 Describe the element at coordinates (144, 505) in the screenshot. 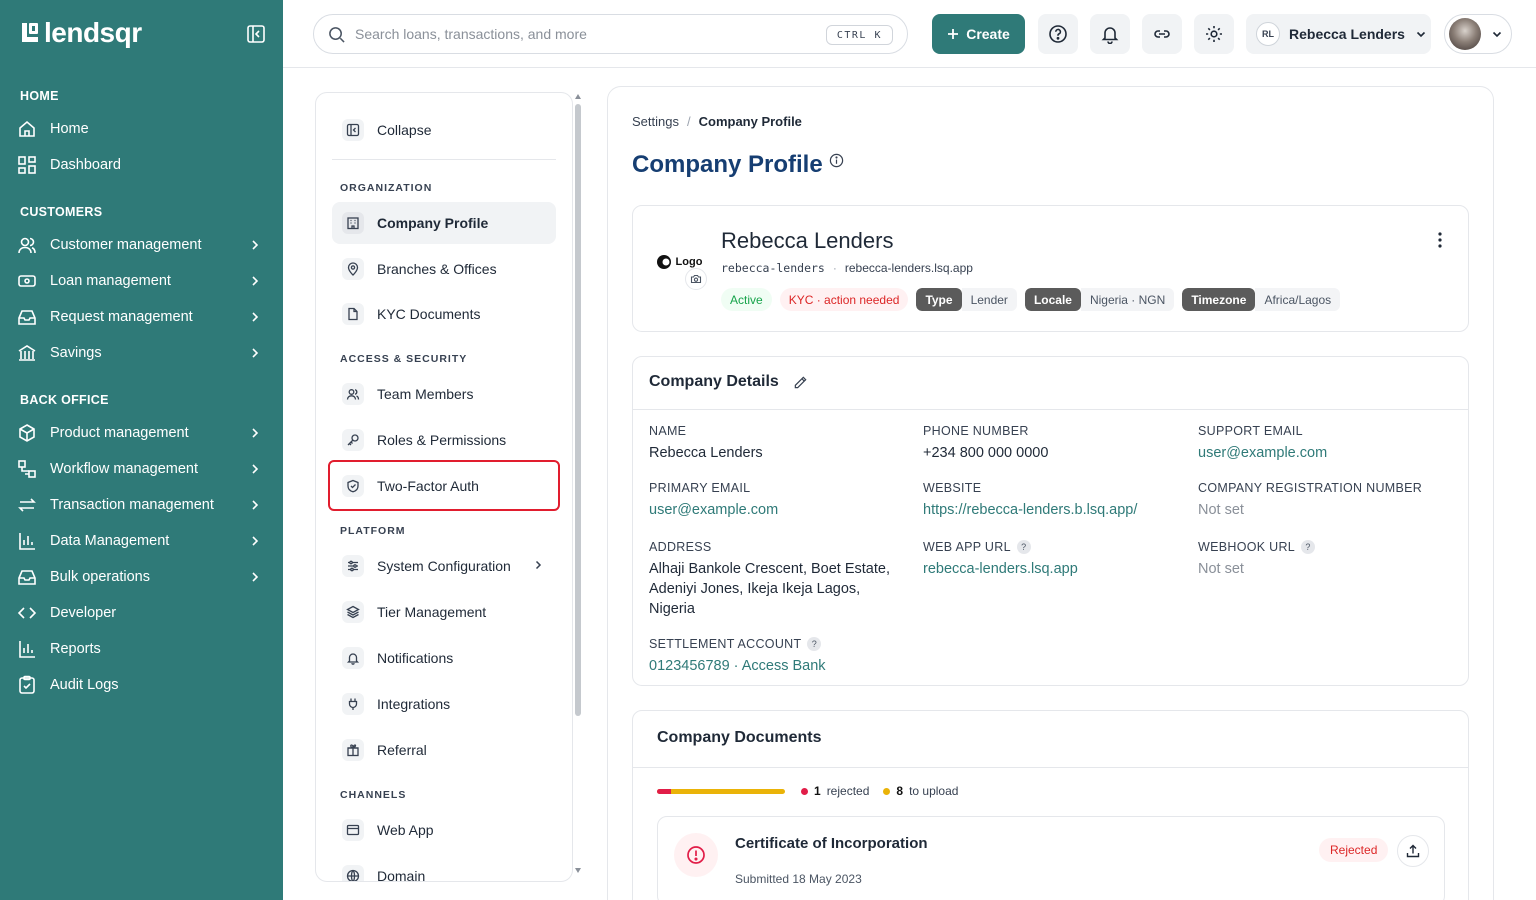

I see `nav-item-transaction-management: Transaction management` at that location.